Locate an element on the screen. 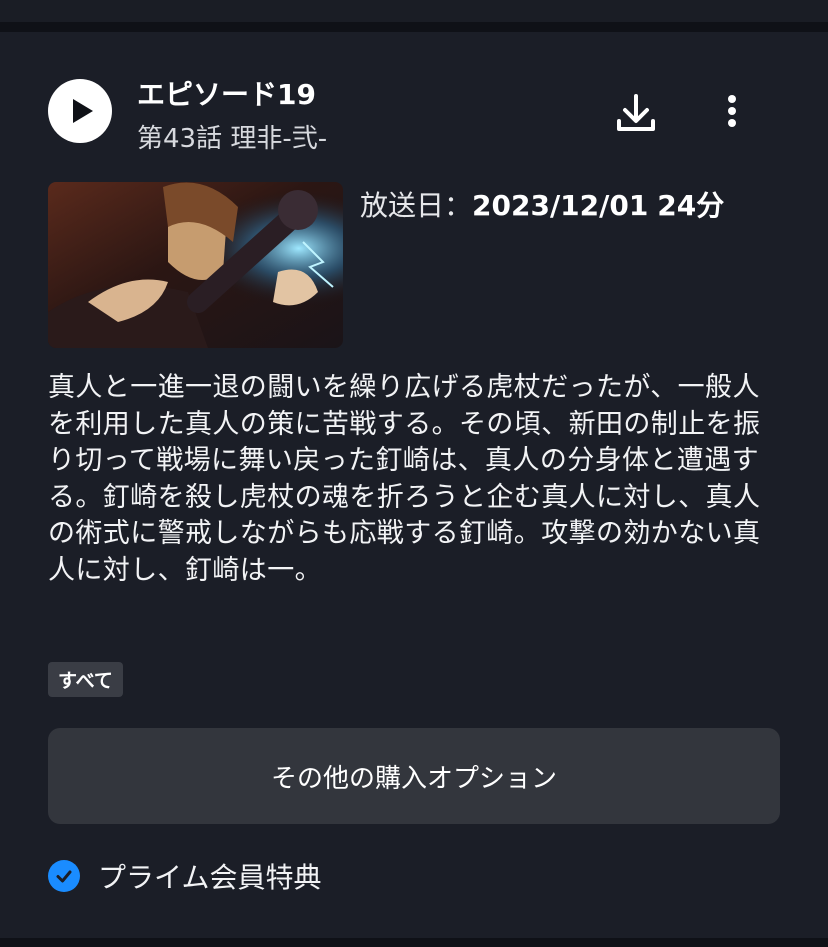 The width and height of the screenshot is (828, 947). prime-benefit: プライム会員特典 is located at coordinates (184, 876).